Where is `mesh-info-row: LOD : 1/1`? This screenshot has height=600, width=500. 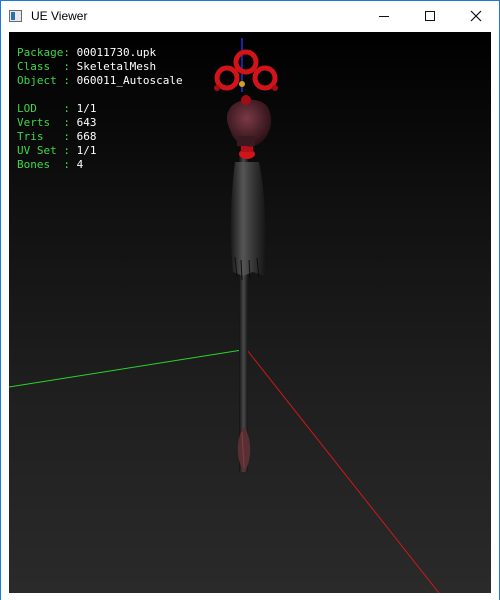 mesh-info-row: LOD : 1/1 is located at coordinates (100, 109).